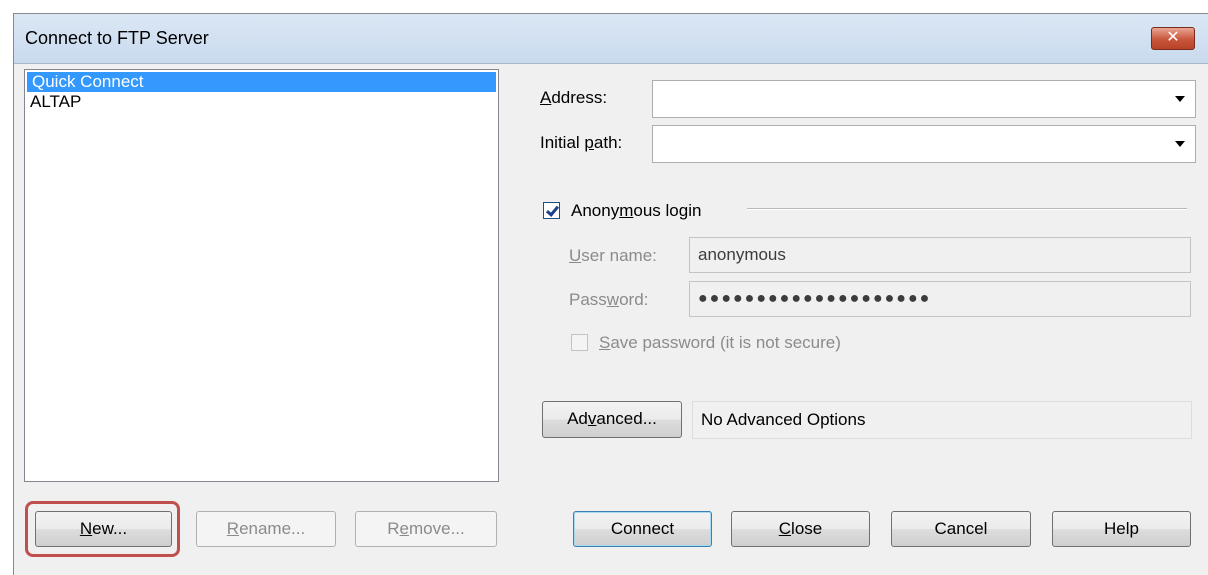 The width and height of the screenshot is (1208, 575). What do you see at coordinates (117, 38) in the screenshot?
I see `dialog-title: Connect to FTP Server` at bounding box center [117, 38].